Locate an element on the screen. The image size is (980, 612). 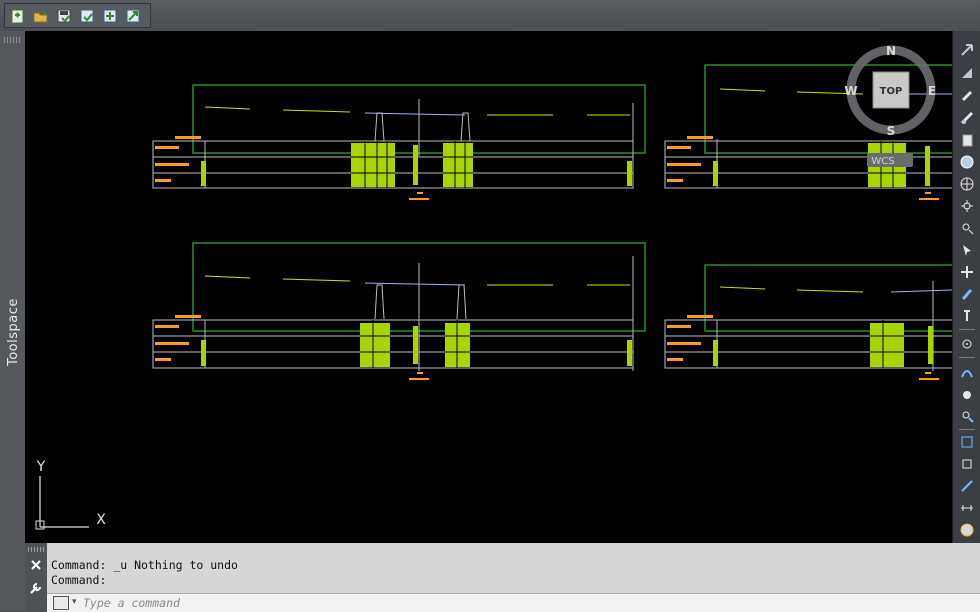
nav-orbit-icon is located at coordinates (967, 118).